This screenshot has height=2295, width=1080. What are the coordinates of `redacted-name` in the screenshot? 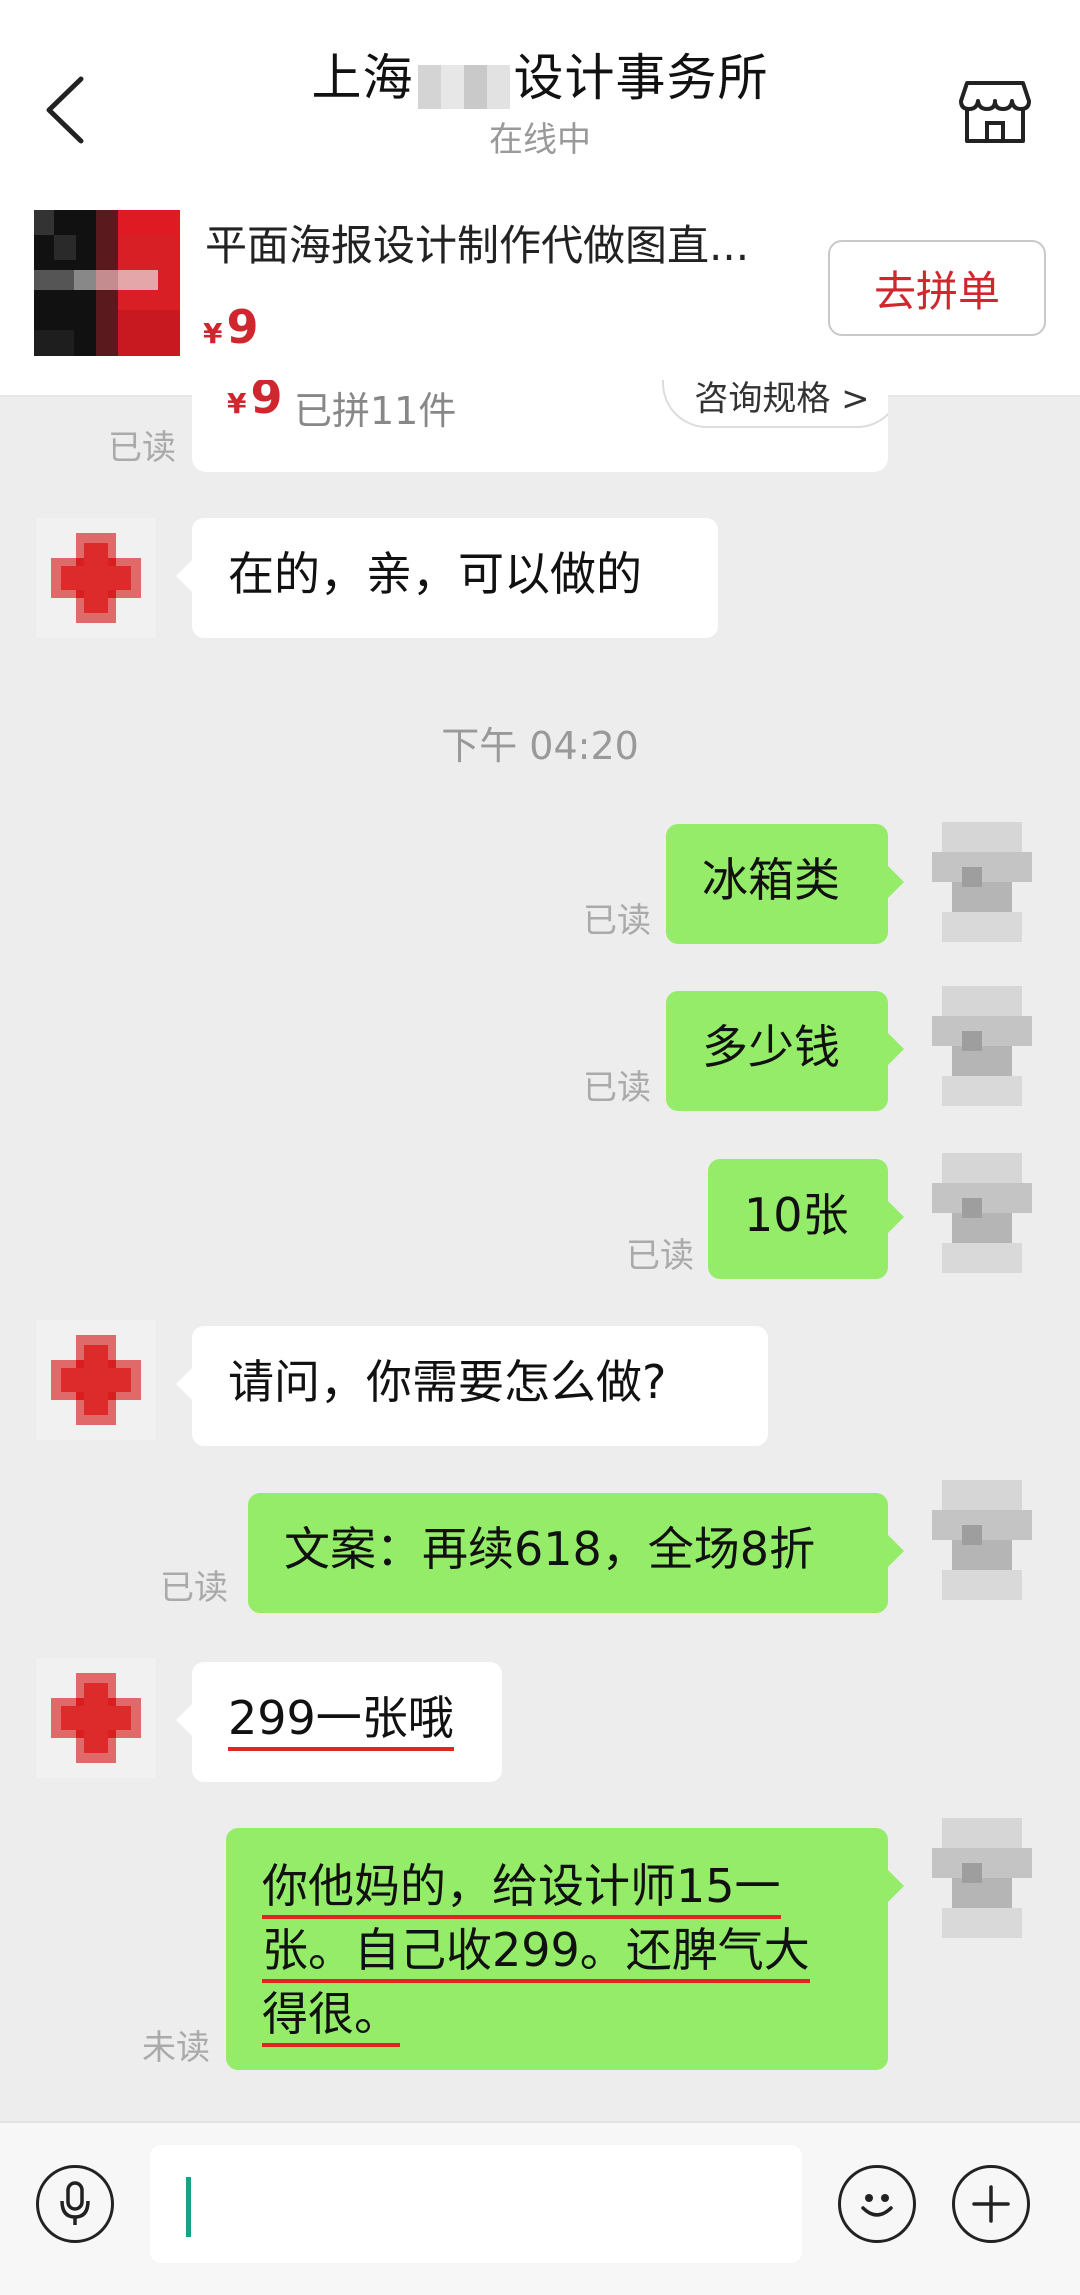 It's located at (463, 86).